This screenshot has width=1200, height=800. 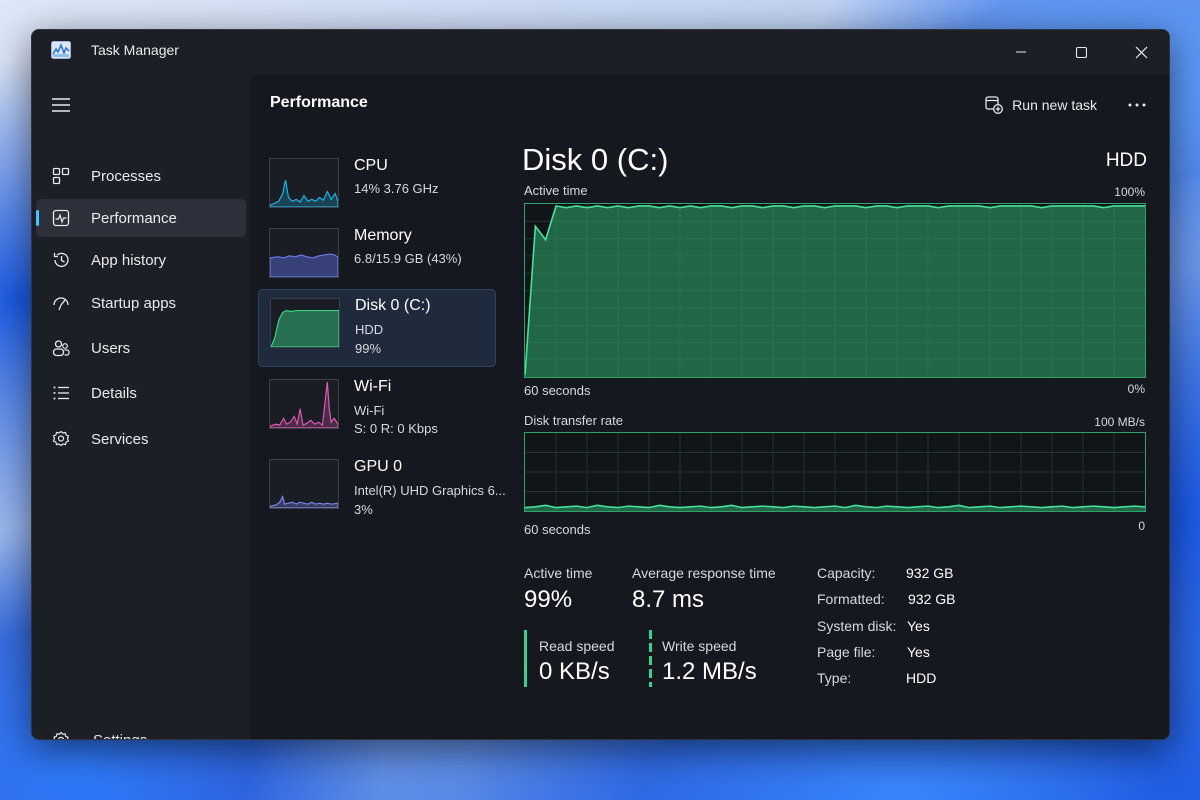 I want to click on window-title: Task Manager, so click(x=135, y=50).